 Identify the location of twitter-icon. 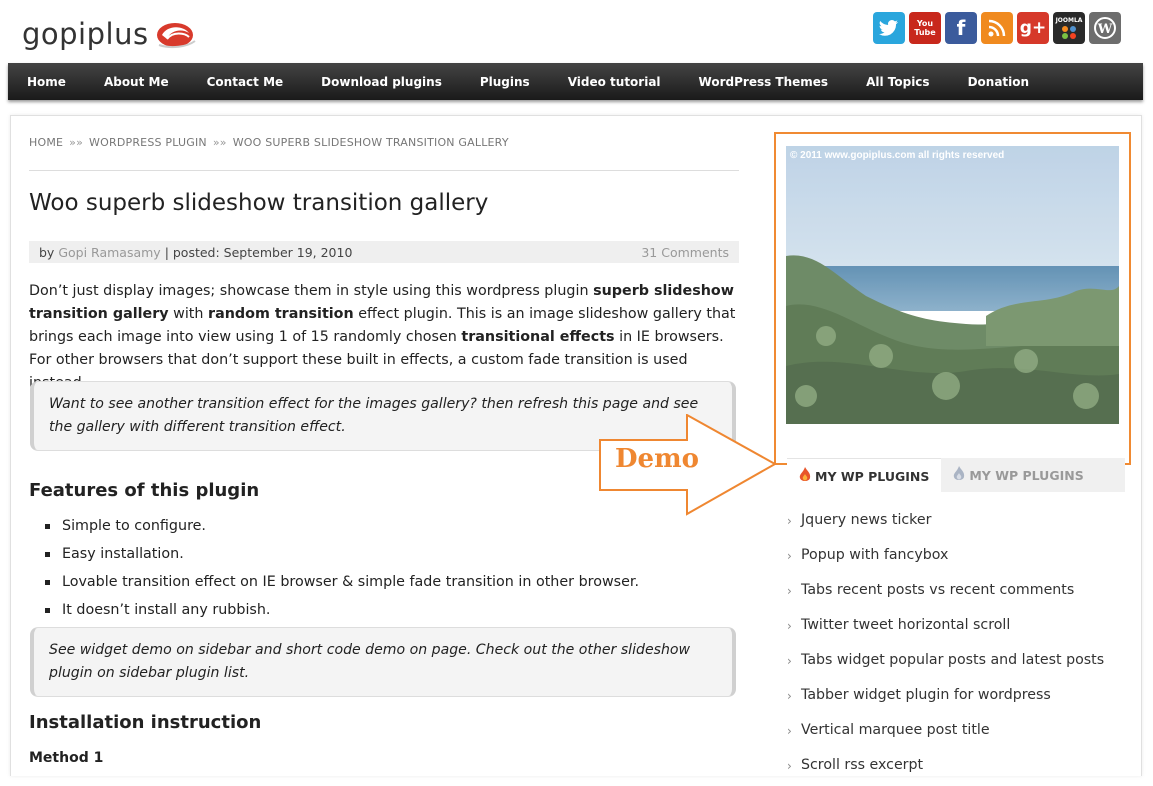
(889, 28).